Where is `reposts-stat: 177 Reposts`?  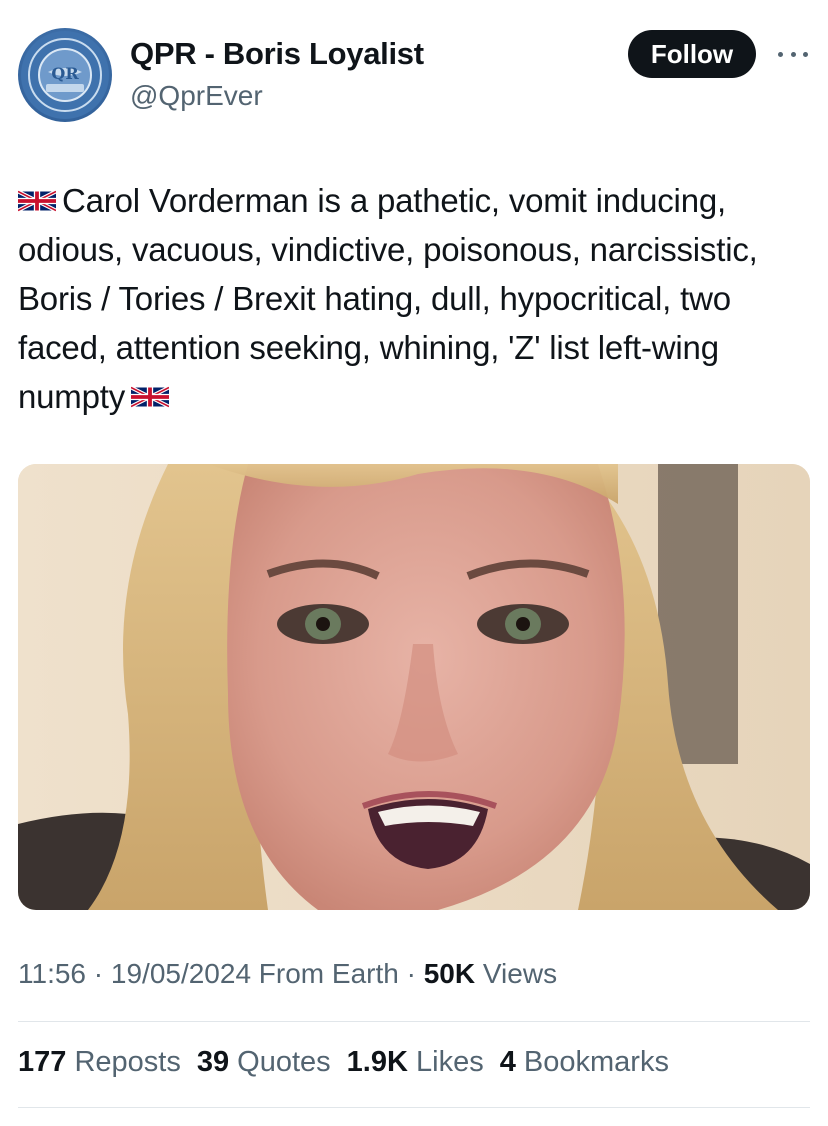 reposts-stat: 177 Reposts is located at coordinates (99, 1062).